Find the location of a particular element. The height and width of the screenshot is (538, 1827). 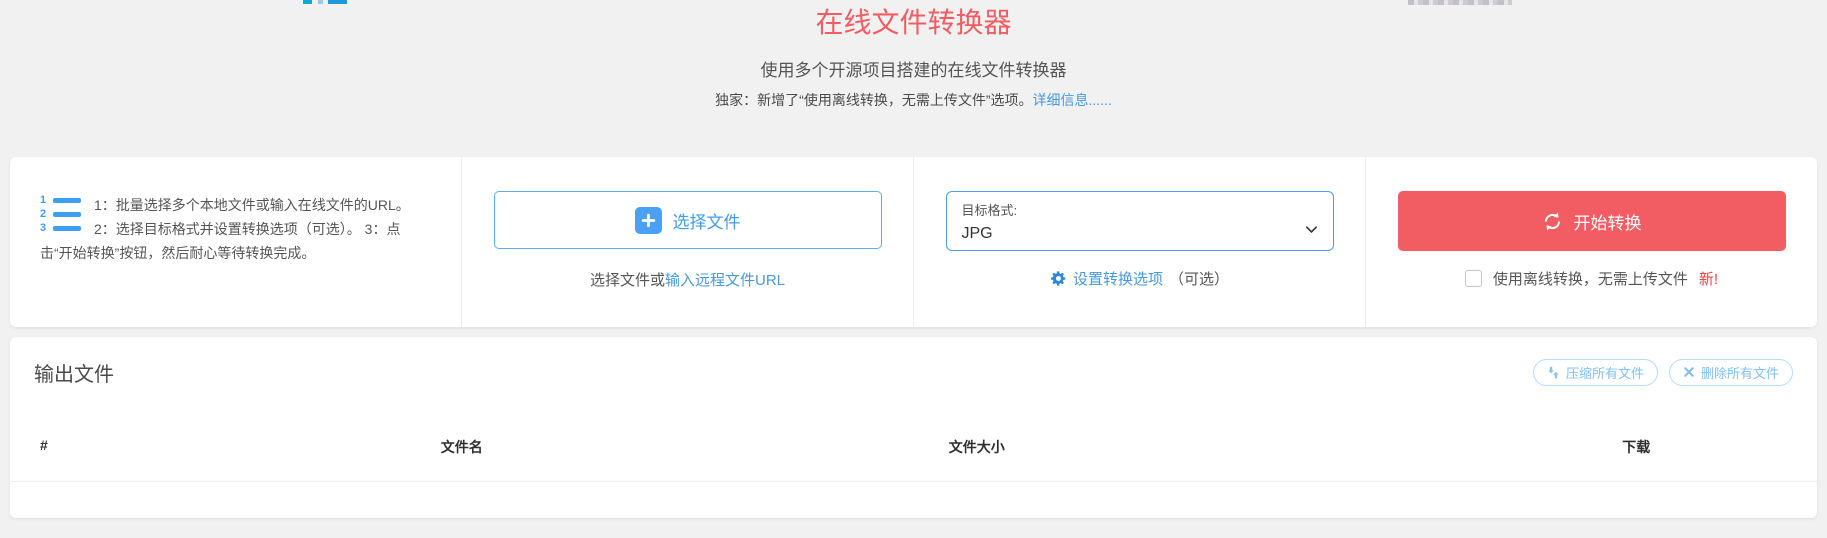

offline-label: 使用离线转换，无需上传文件 is located at coordinates (1590, 279).